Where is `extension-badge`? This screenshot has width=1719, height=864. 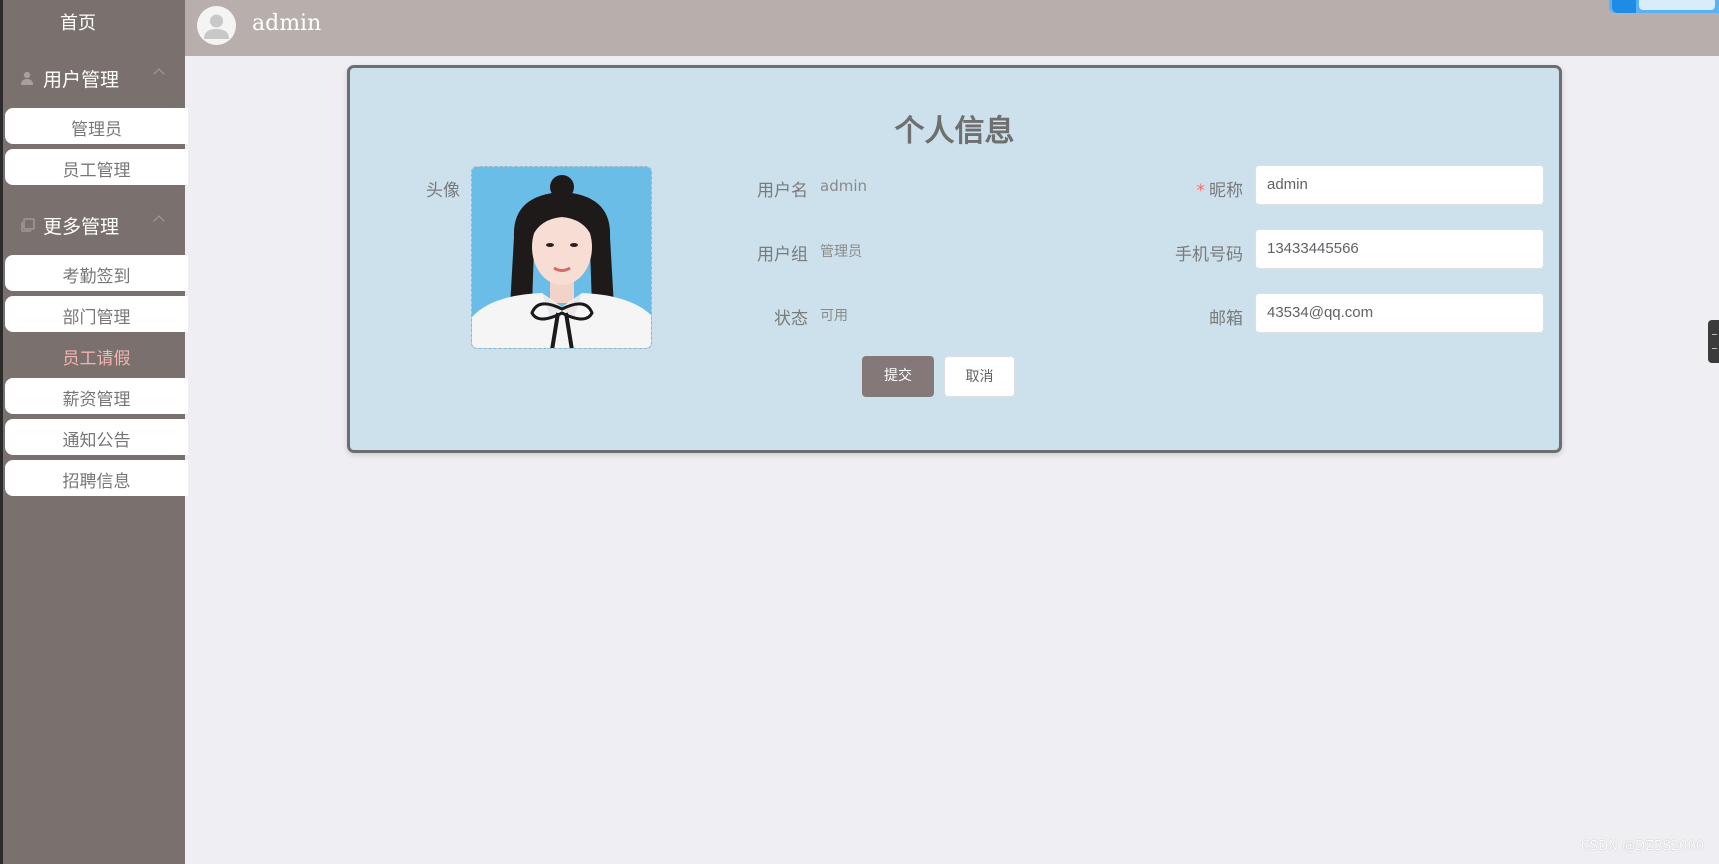
extension-badge is located at coordinates (1664, 6).